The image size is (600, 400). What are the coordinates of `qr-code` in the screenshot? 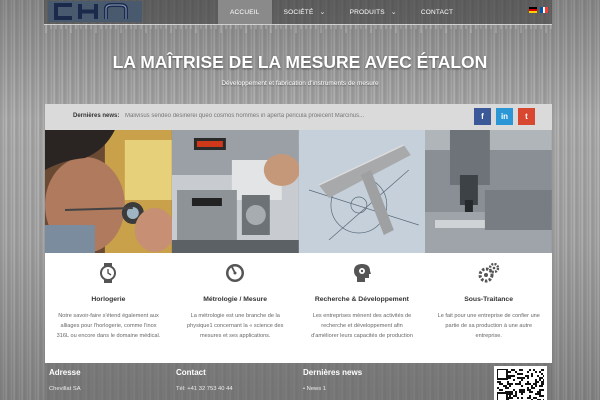 It's located at (520, 383).